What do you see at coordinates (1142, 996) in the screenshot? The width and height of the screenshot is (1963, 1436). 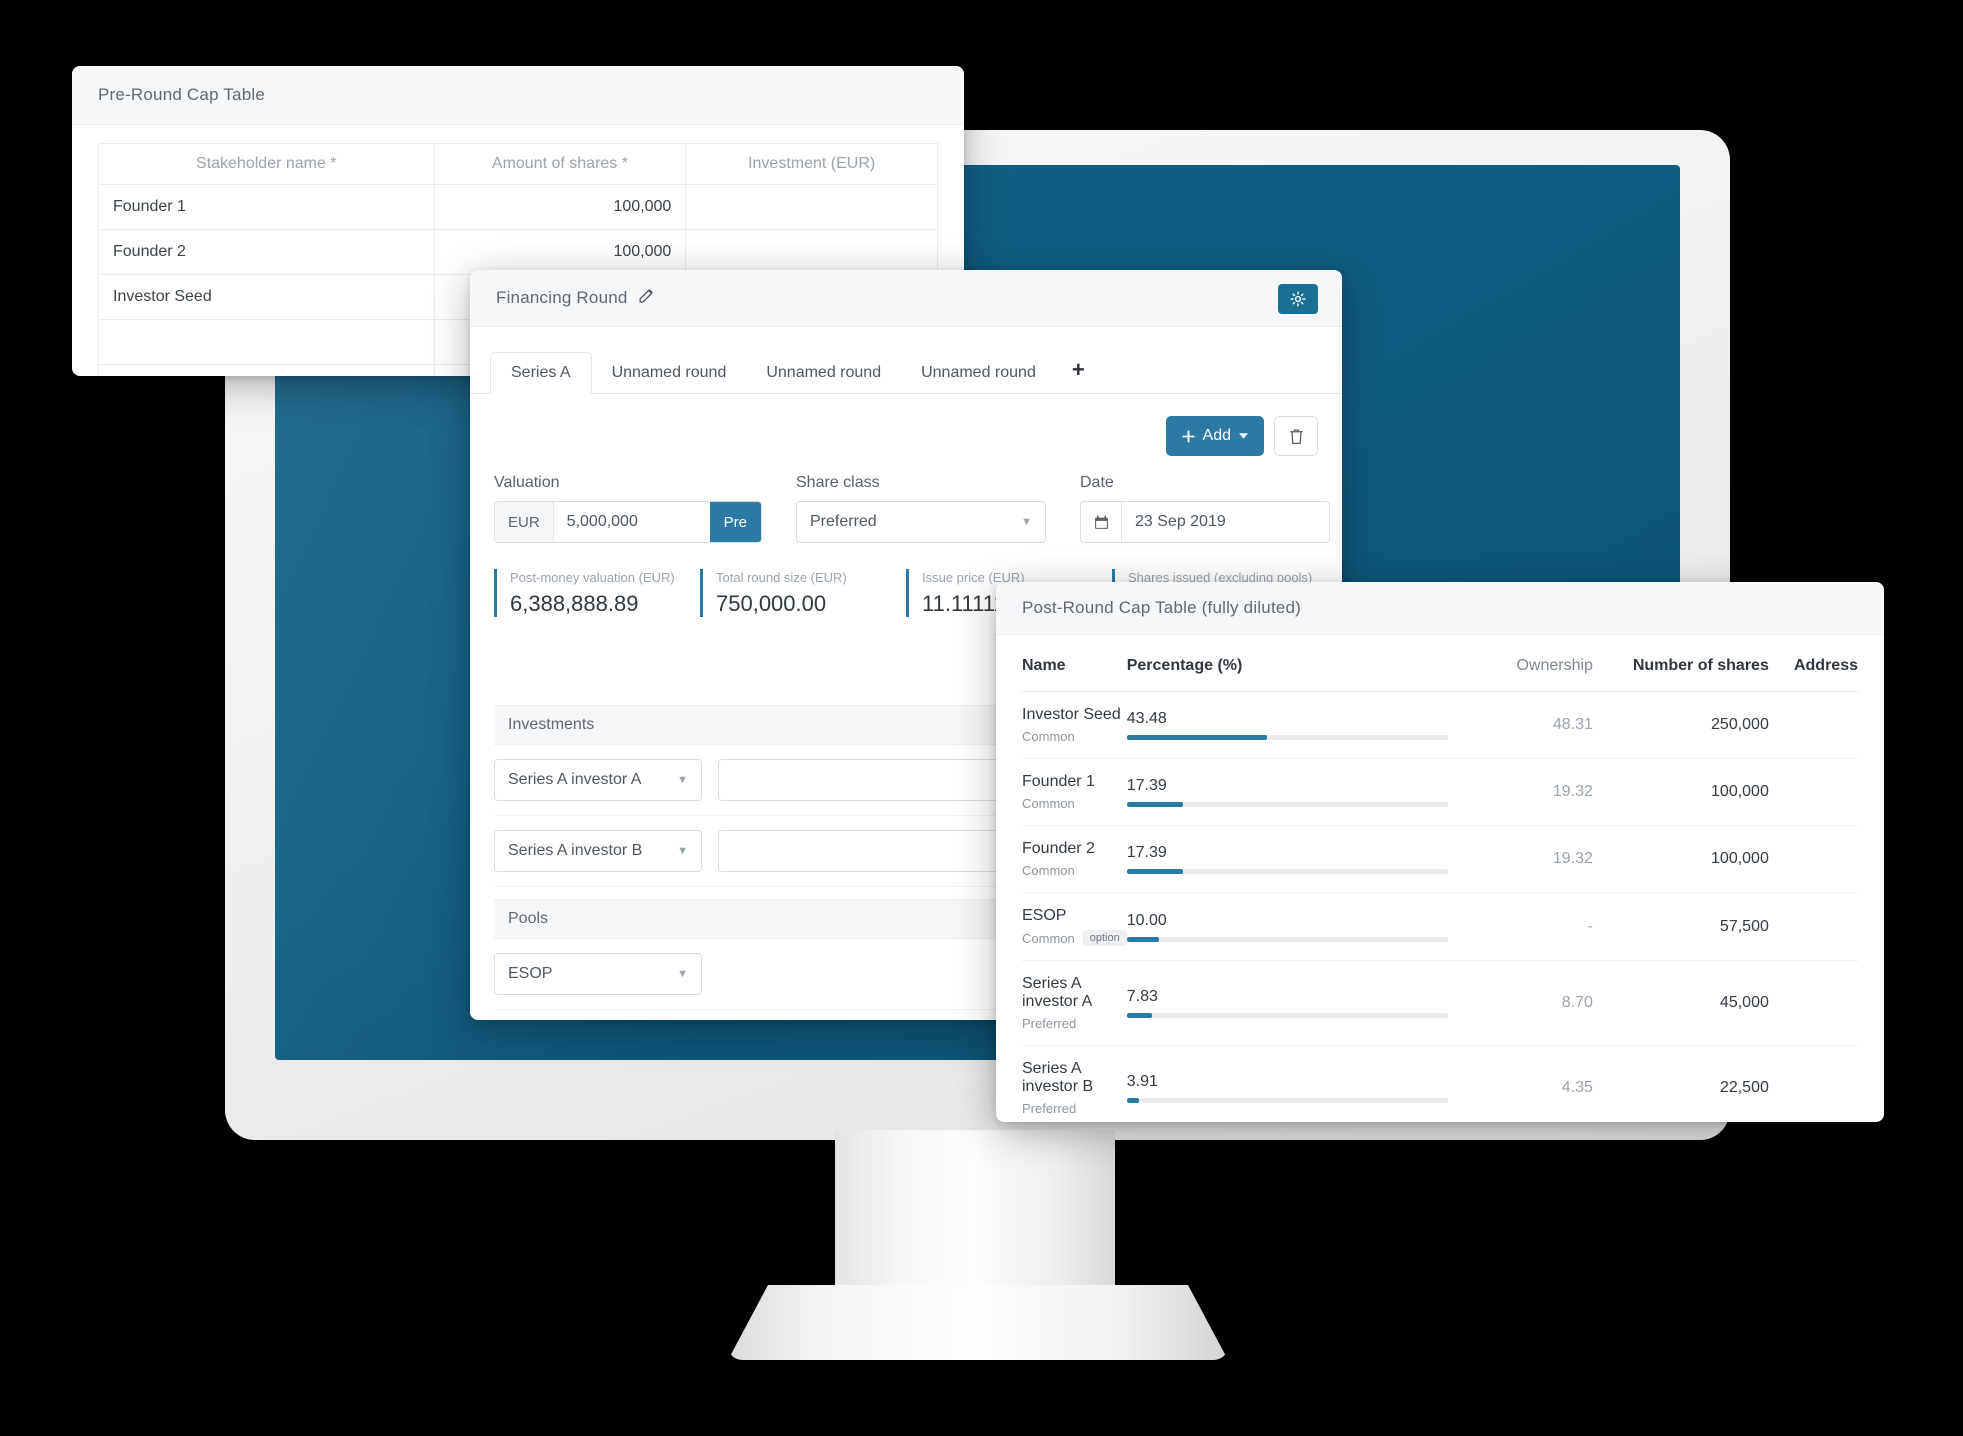 I see `percentage-value: 7.83` at bounding box center [1142, 996].